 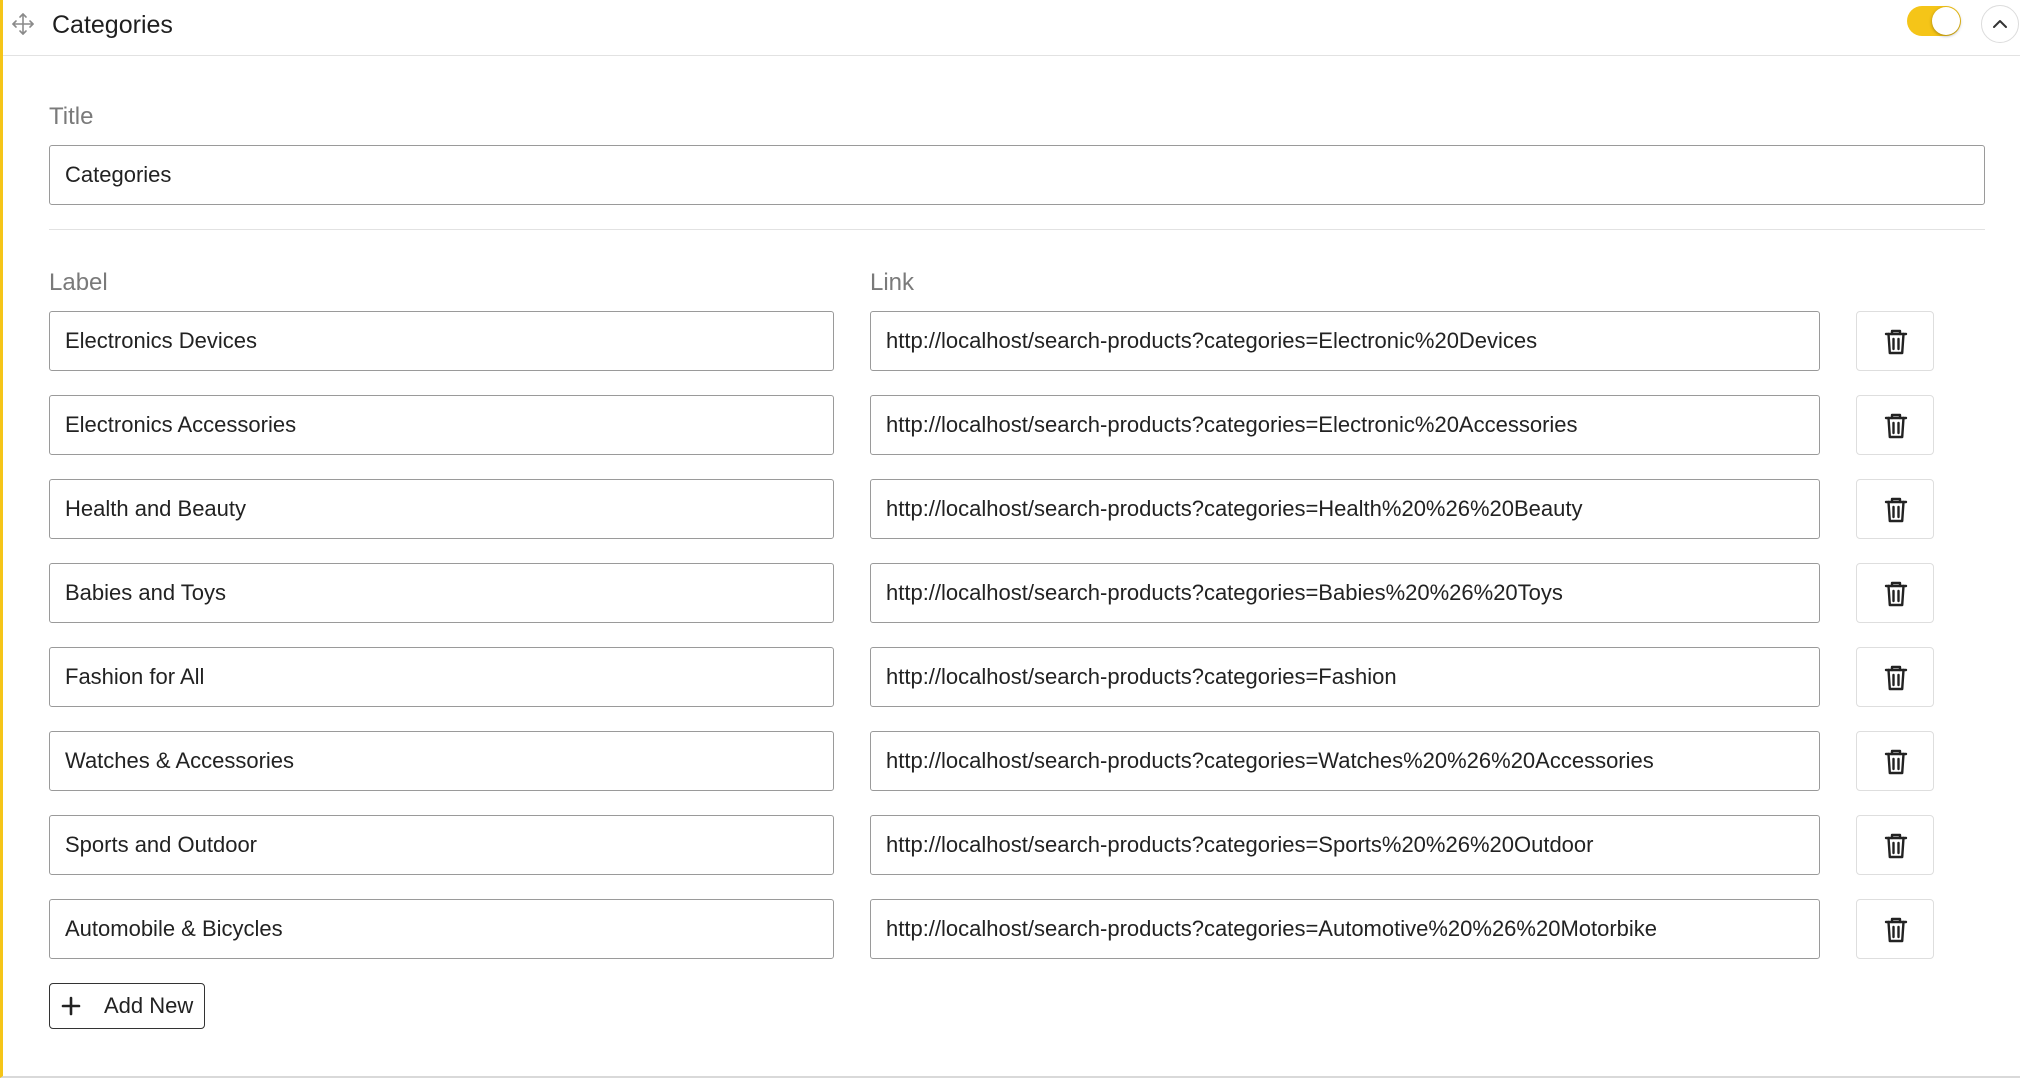 I want to click on enable-toggle, so click(x=1934, y=21).